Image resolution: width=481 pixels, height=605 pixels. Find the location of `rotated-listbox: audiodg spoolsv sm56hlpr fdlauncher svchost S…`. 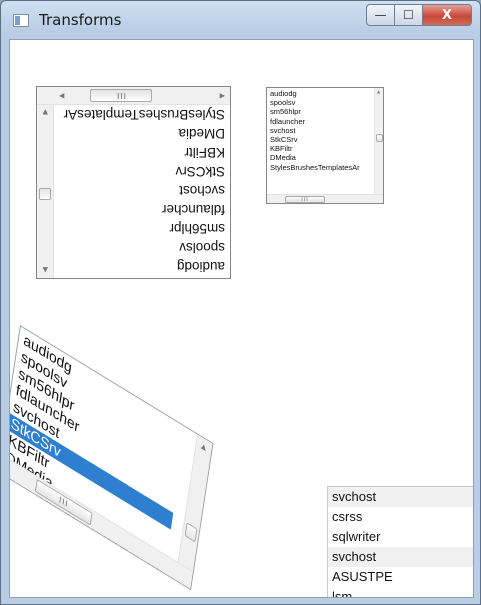

rotated-listbox: audiodg spoolsv sm56hlpr fdlauncher svchost S… is located at coordinates (133, 182).